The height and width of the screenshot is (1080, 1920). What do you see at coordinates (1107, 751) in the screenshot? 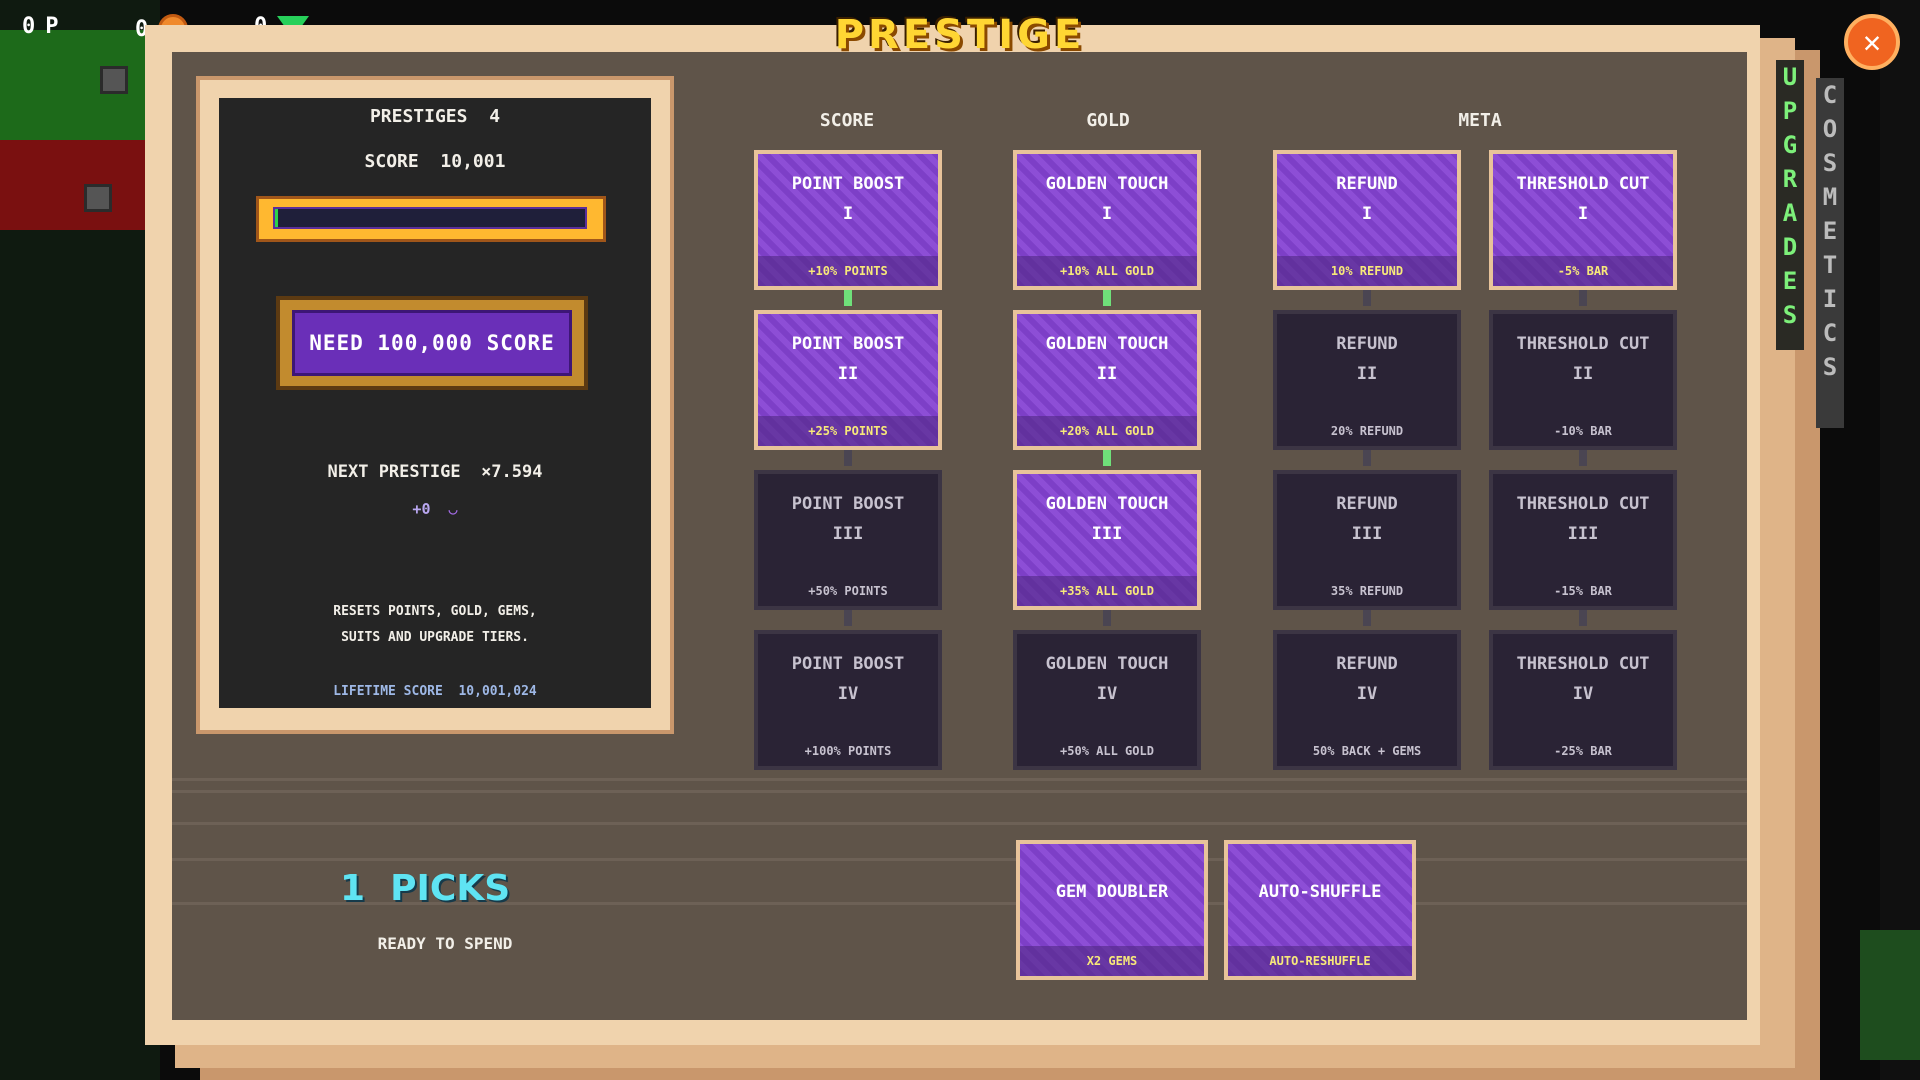
I see `upgrade-bonus: +50% ALL GOLD` at bounding box center [1107, 751].